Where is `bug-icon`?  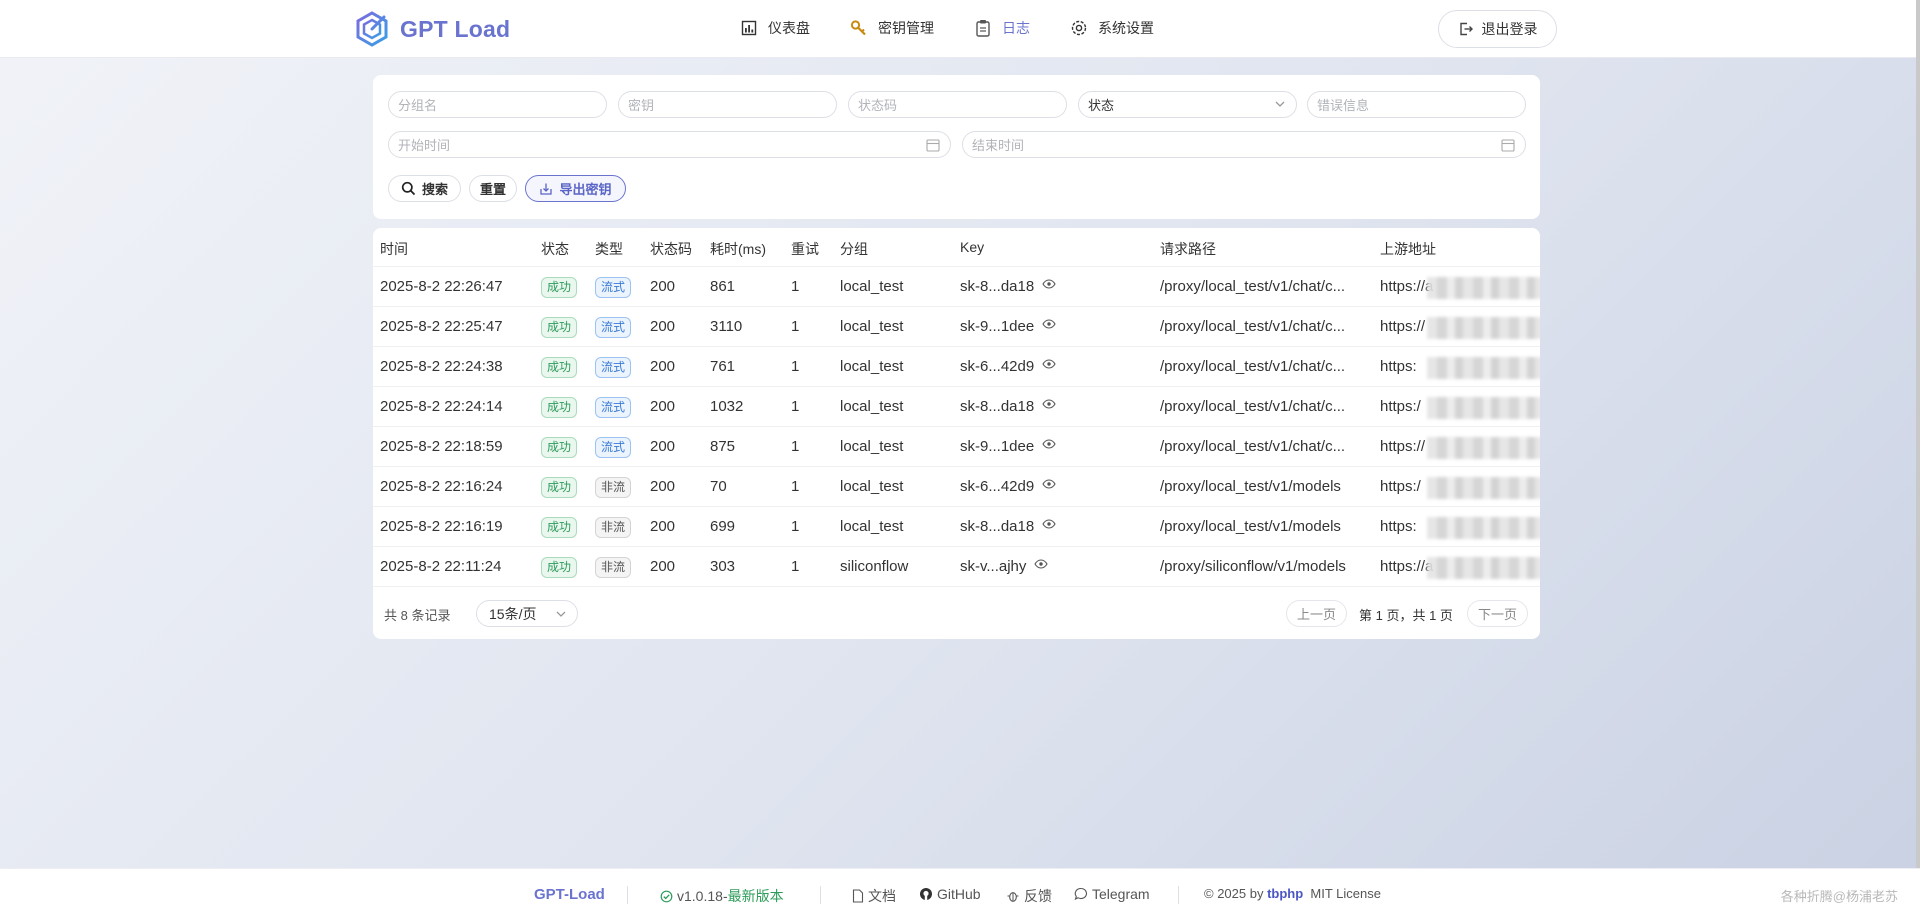 bug-icon is located at coordinates (1013, 896).